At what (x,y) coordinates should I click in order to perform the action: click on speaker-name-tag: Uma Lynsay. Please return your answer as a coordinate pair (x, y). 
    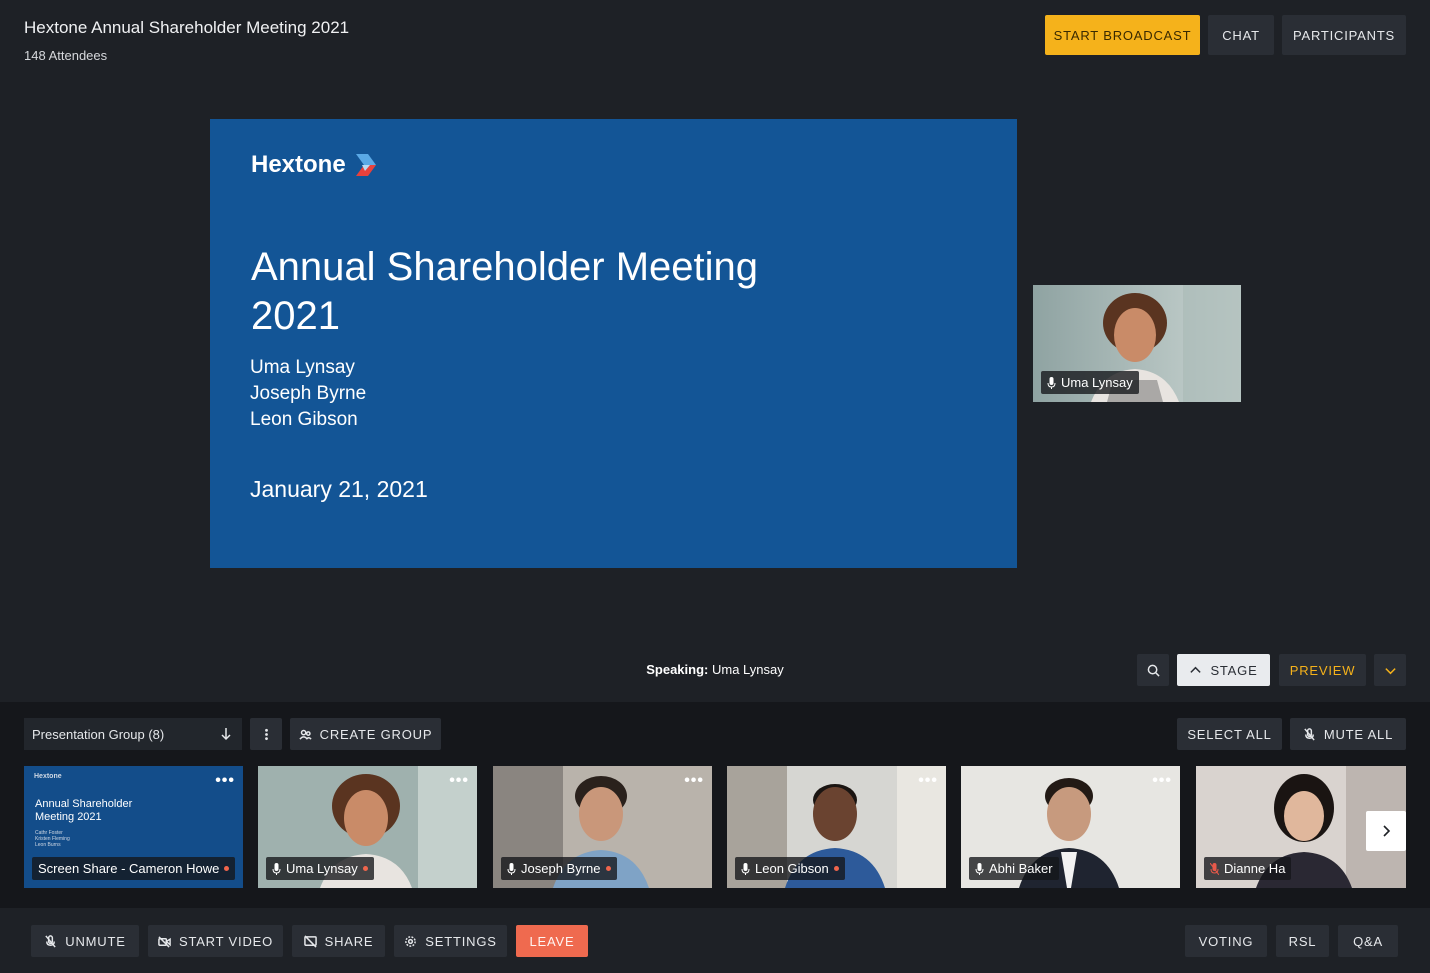
    Looking at the image, I should click on (1090, 382).